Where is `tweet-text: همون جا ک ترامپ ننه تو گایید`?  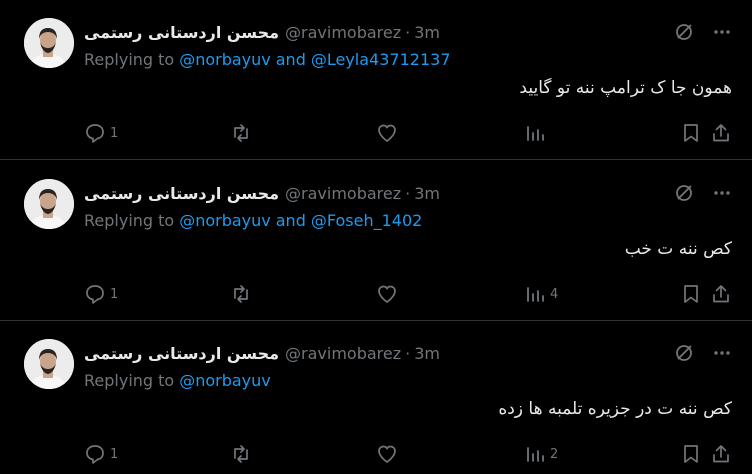
tweet-text: همون جا ک ترامپ ننه تو گایید is located at coordinates (625, 88).